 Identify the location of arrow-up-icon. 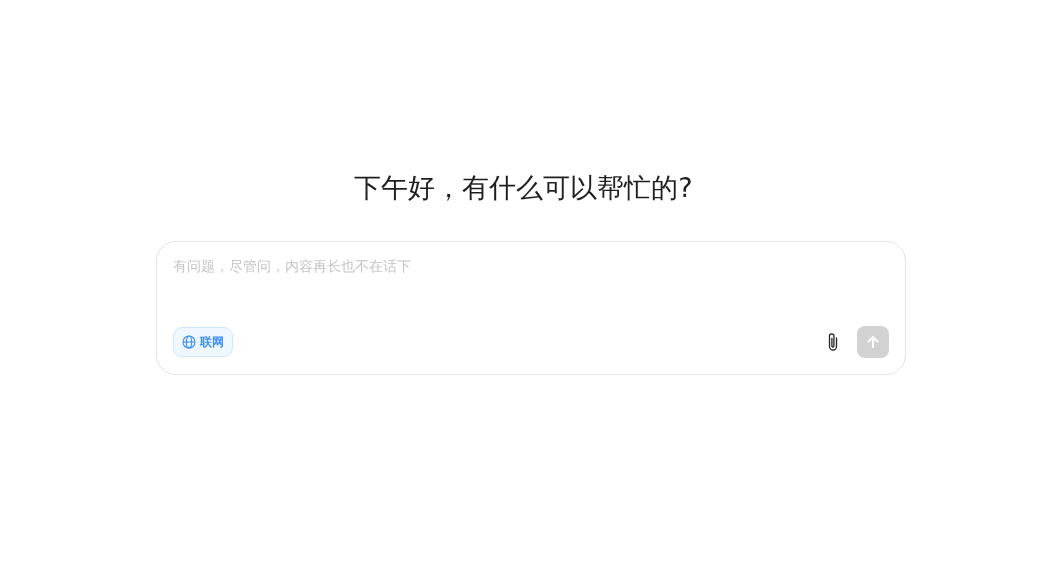
(873, 342).